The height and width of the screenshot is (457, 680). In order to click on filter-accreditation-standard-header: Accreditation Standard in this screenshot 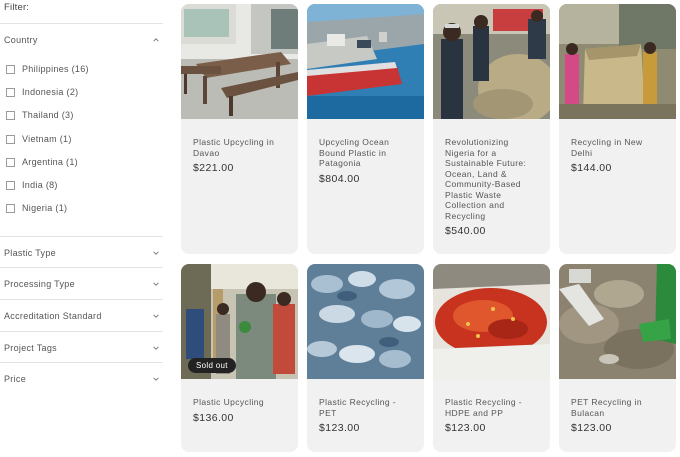, I will do `click(81, 316)`.